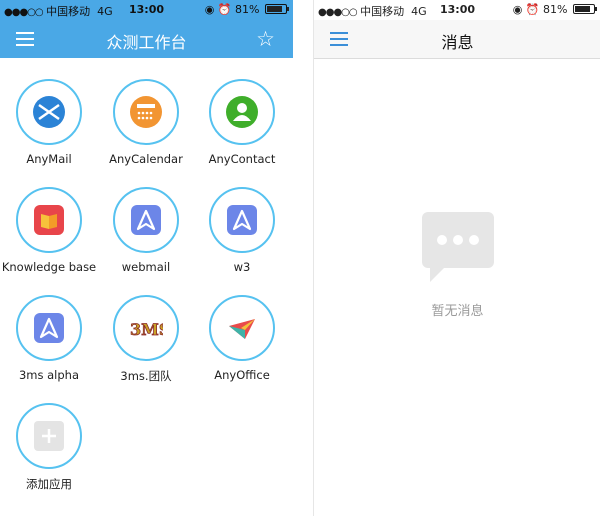 The image size is (600, 516). I want to click on app-label: AnyCalendar, so click(146, 159).